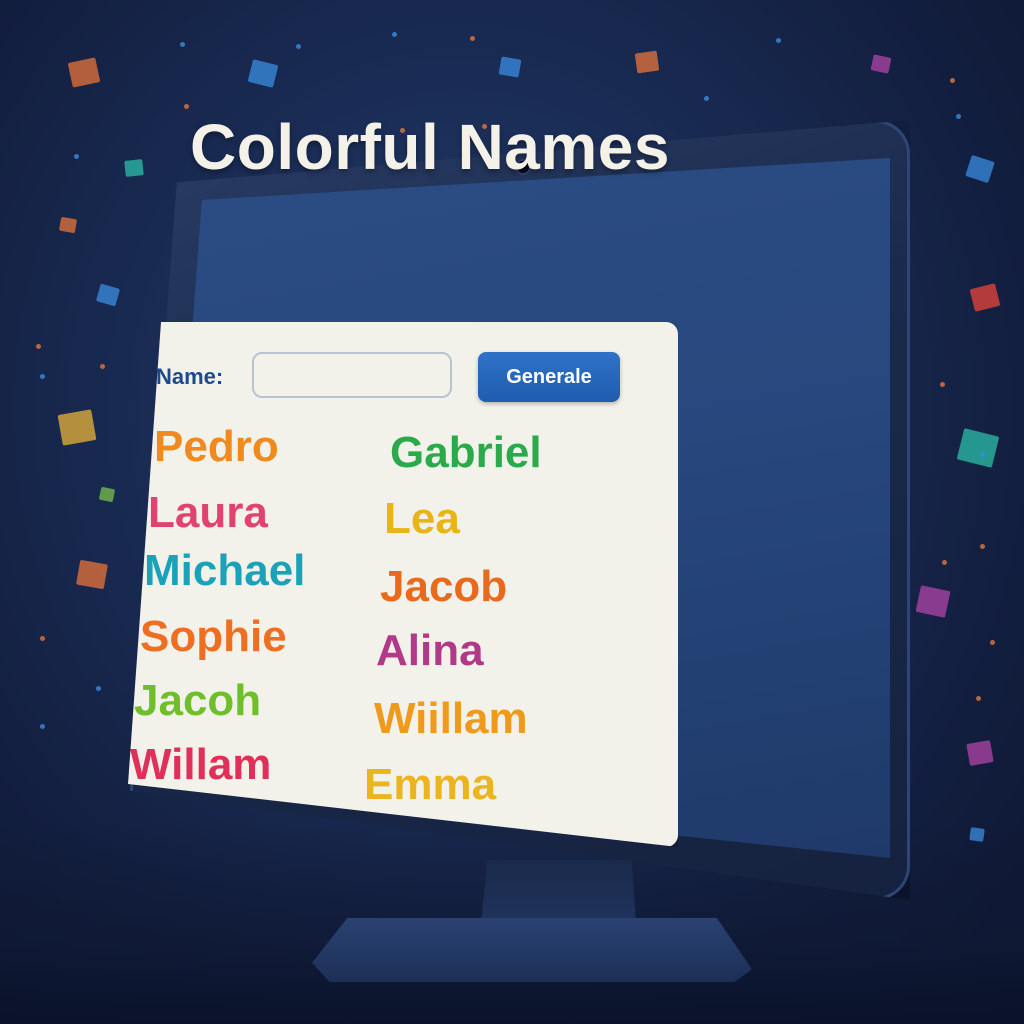 The image size is (1024, 1024). I want to click on name-item-left-1: Laura, so click(208, 512).